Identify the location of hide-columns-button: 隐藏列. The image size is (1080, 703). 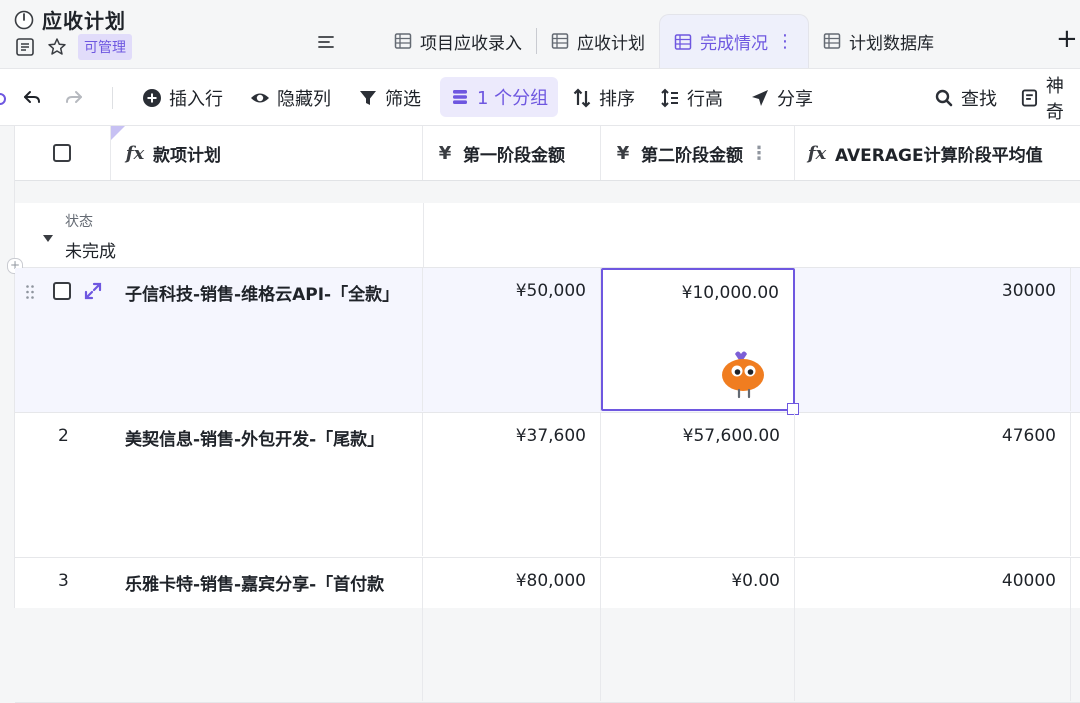
(290, 97).